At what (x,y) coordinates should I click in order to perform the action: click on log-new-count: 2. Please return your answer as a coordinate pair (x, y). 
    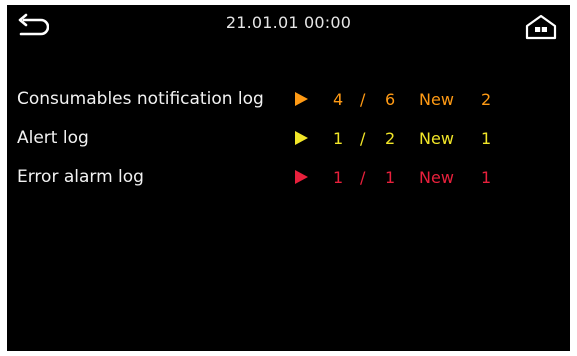
    Looking at the image, I should click on (486, 99).